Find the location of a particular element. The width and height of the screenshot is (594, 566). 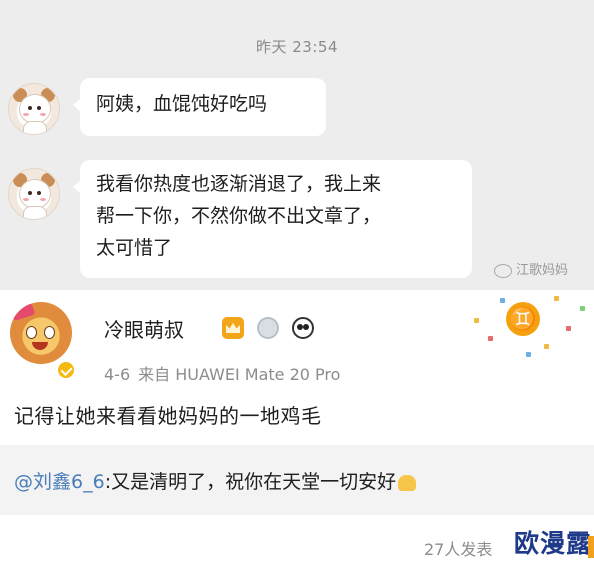

comment-date: 4-6 is located at coordinates (117, 374).